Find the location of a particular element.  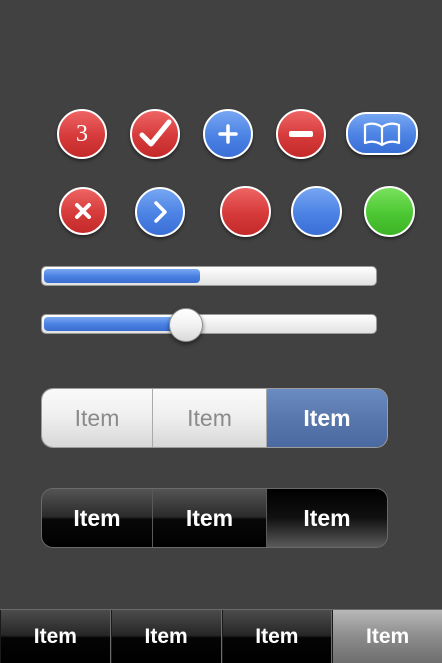

slider-track is located at coordinates (209, 324).